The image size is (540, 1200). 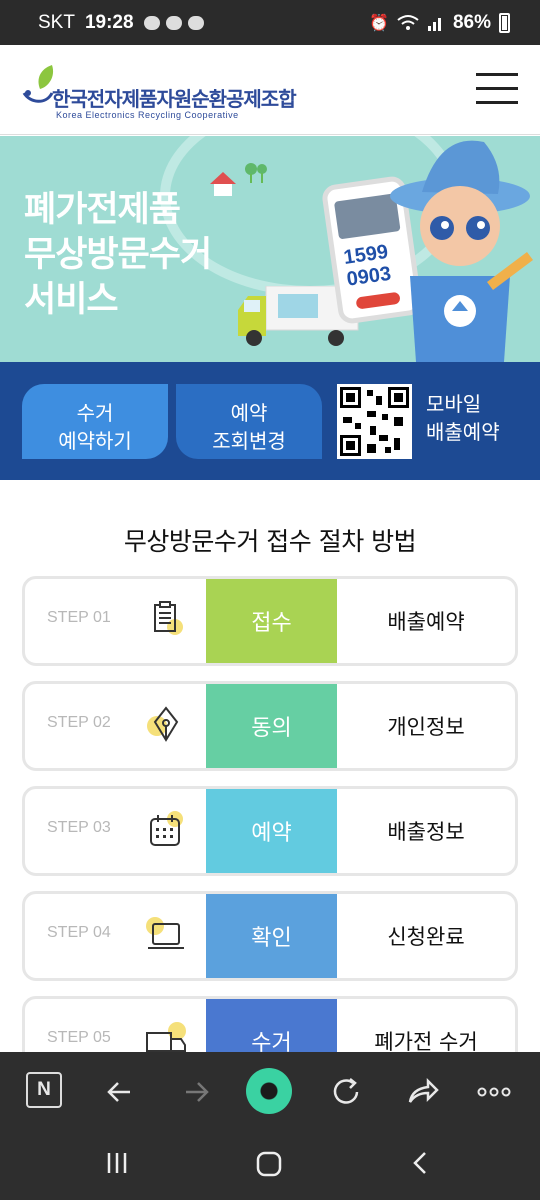 I want to click on button-label-line: 예약하기, so click(x=95, y=440).